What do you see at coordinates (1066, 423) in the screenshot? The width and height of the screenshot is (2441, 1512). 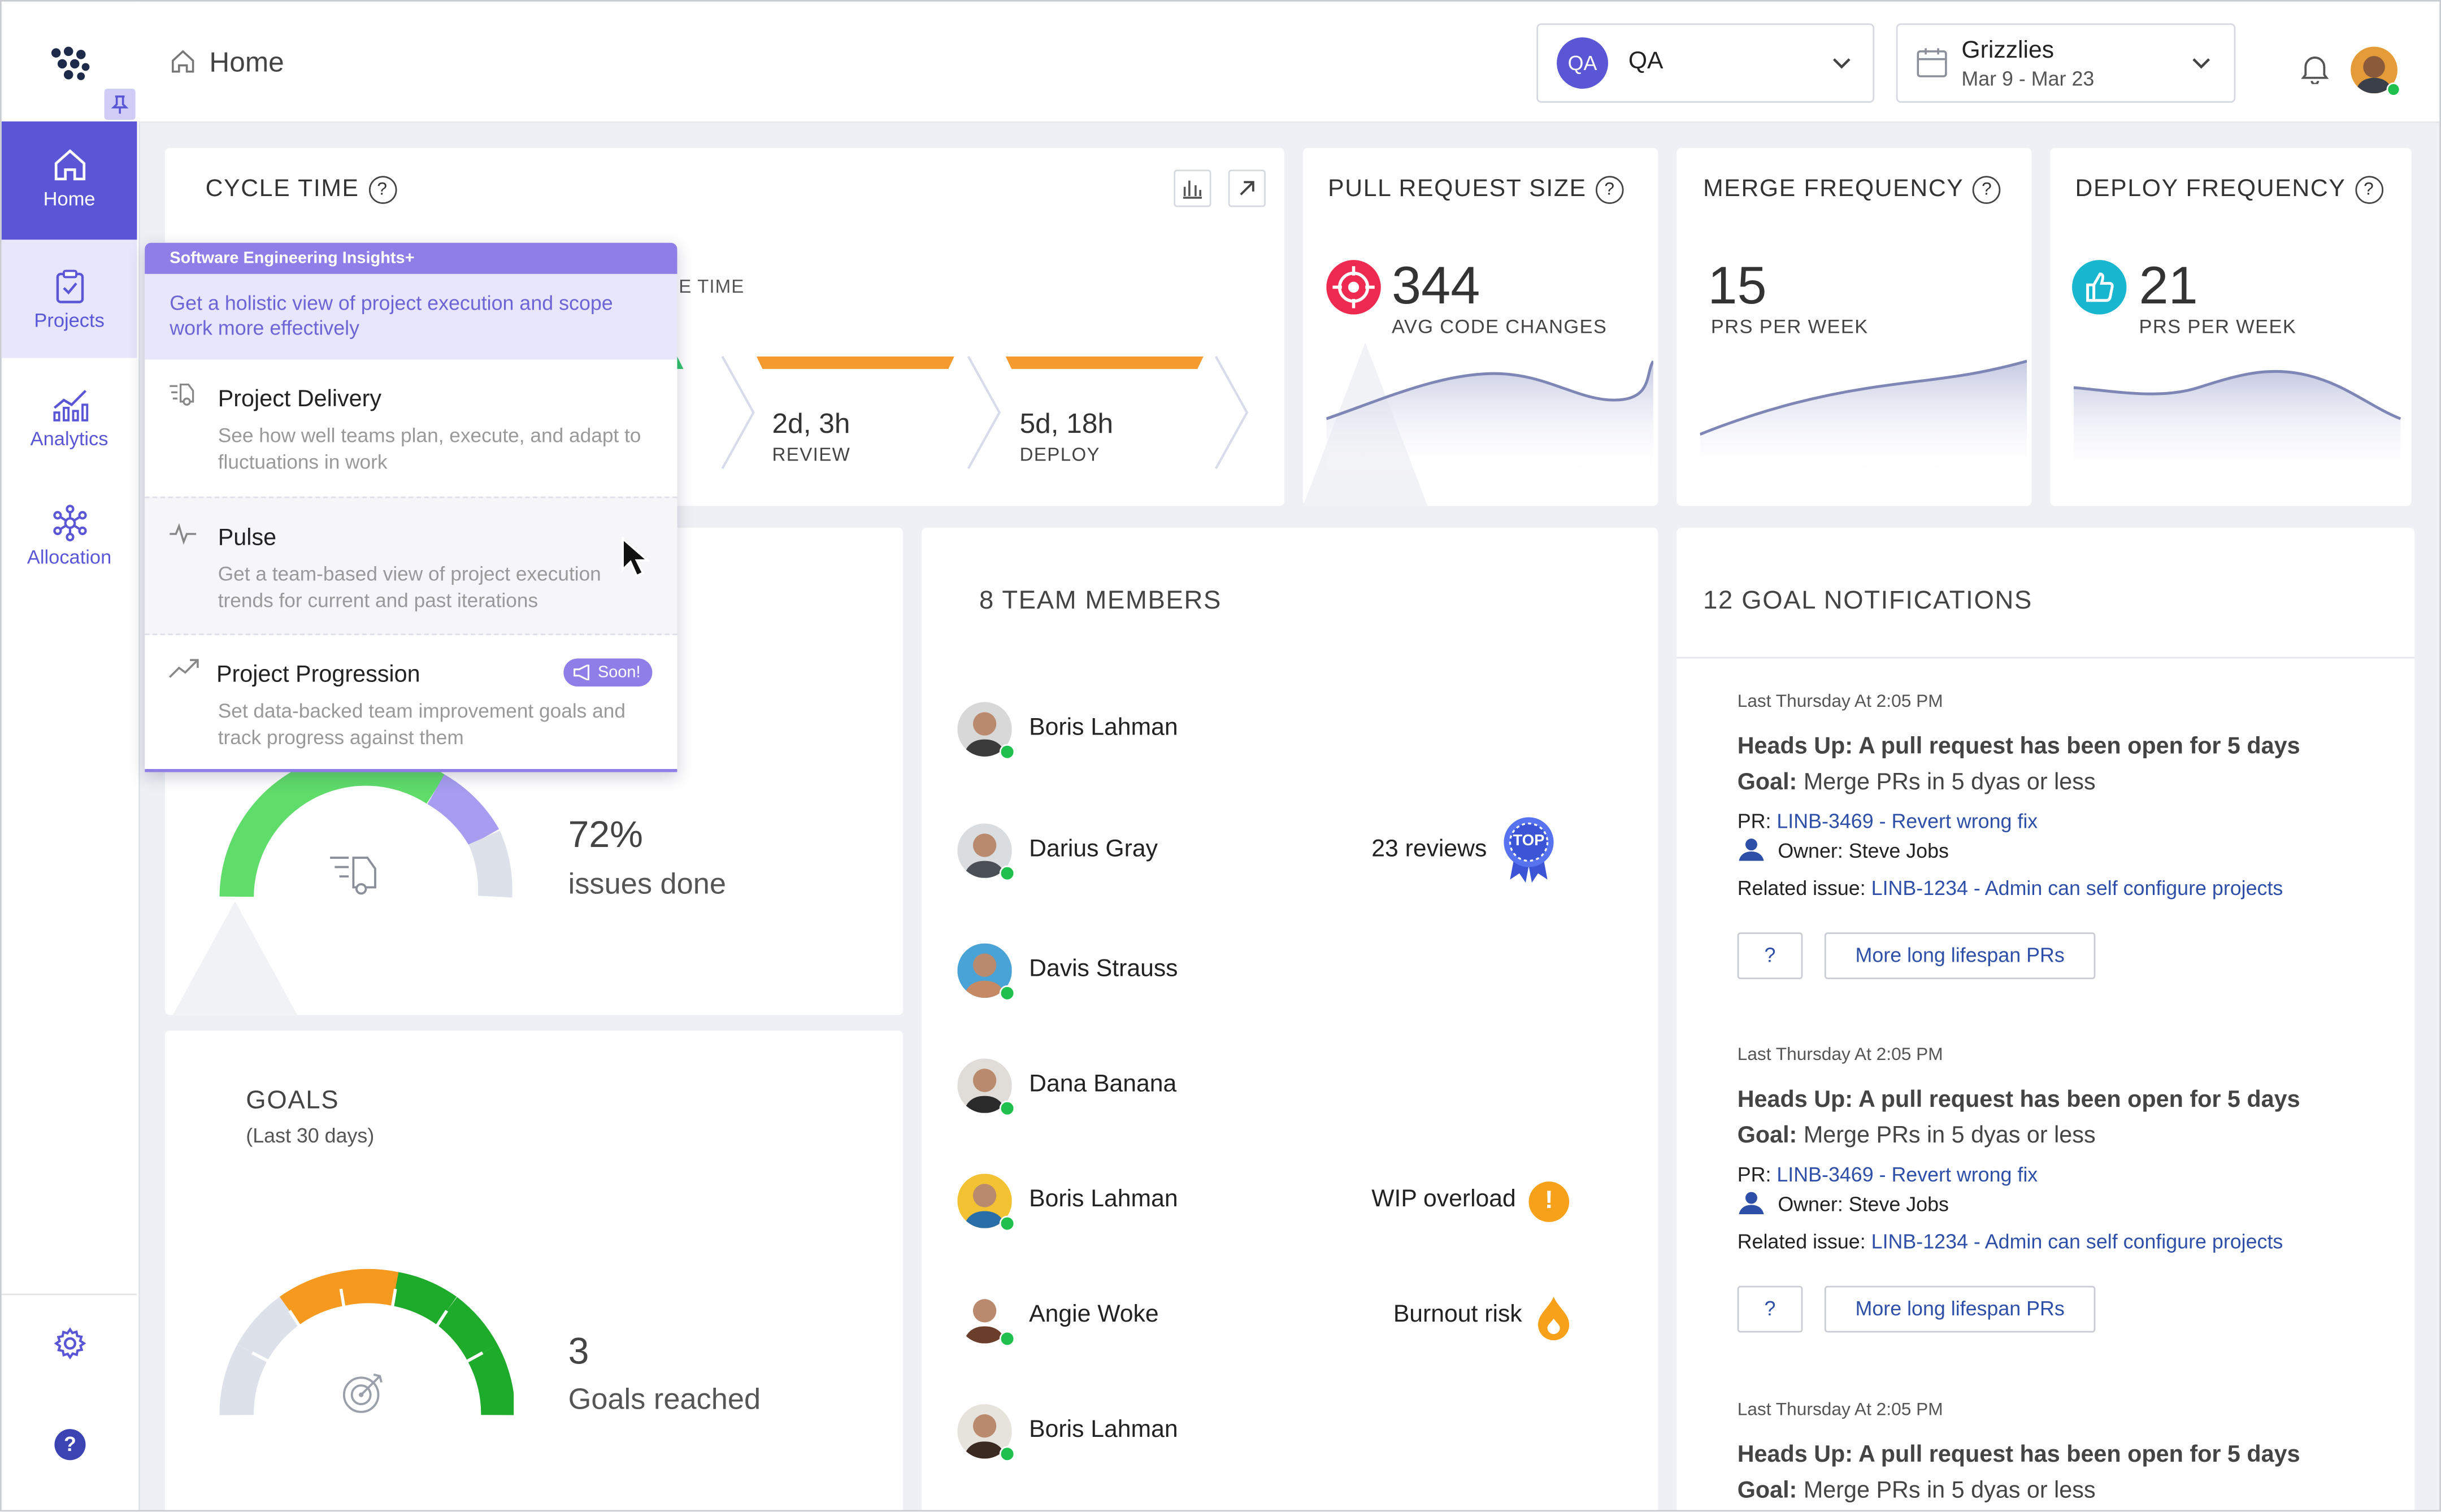 I see `deploy-stage-value: 5d, 18h` at bounding box center [1066, 423].